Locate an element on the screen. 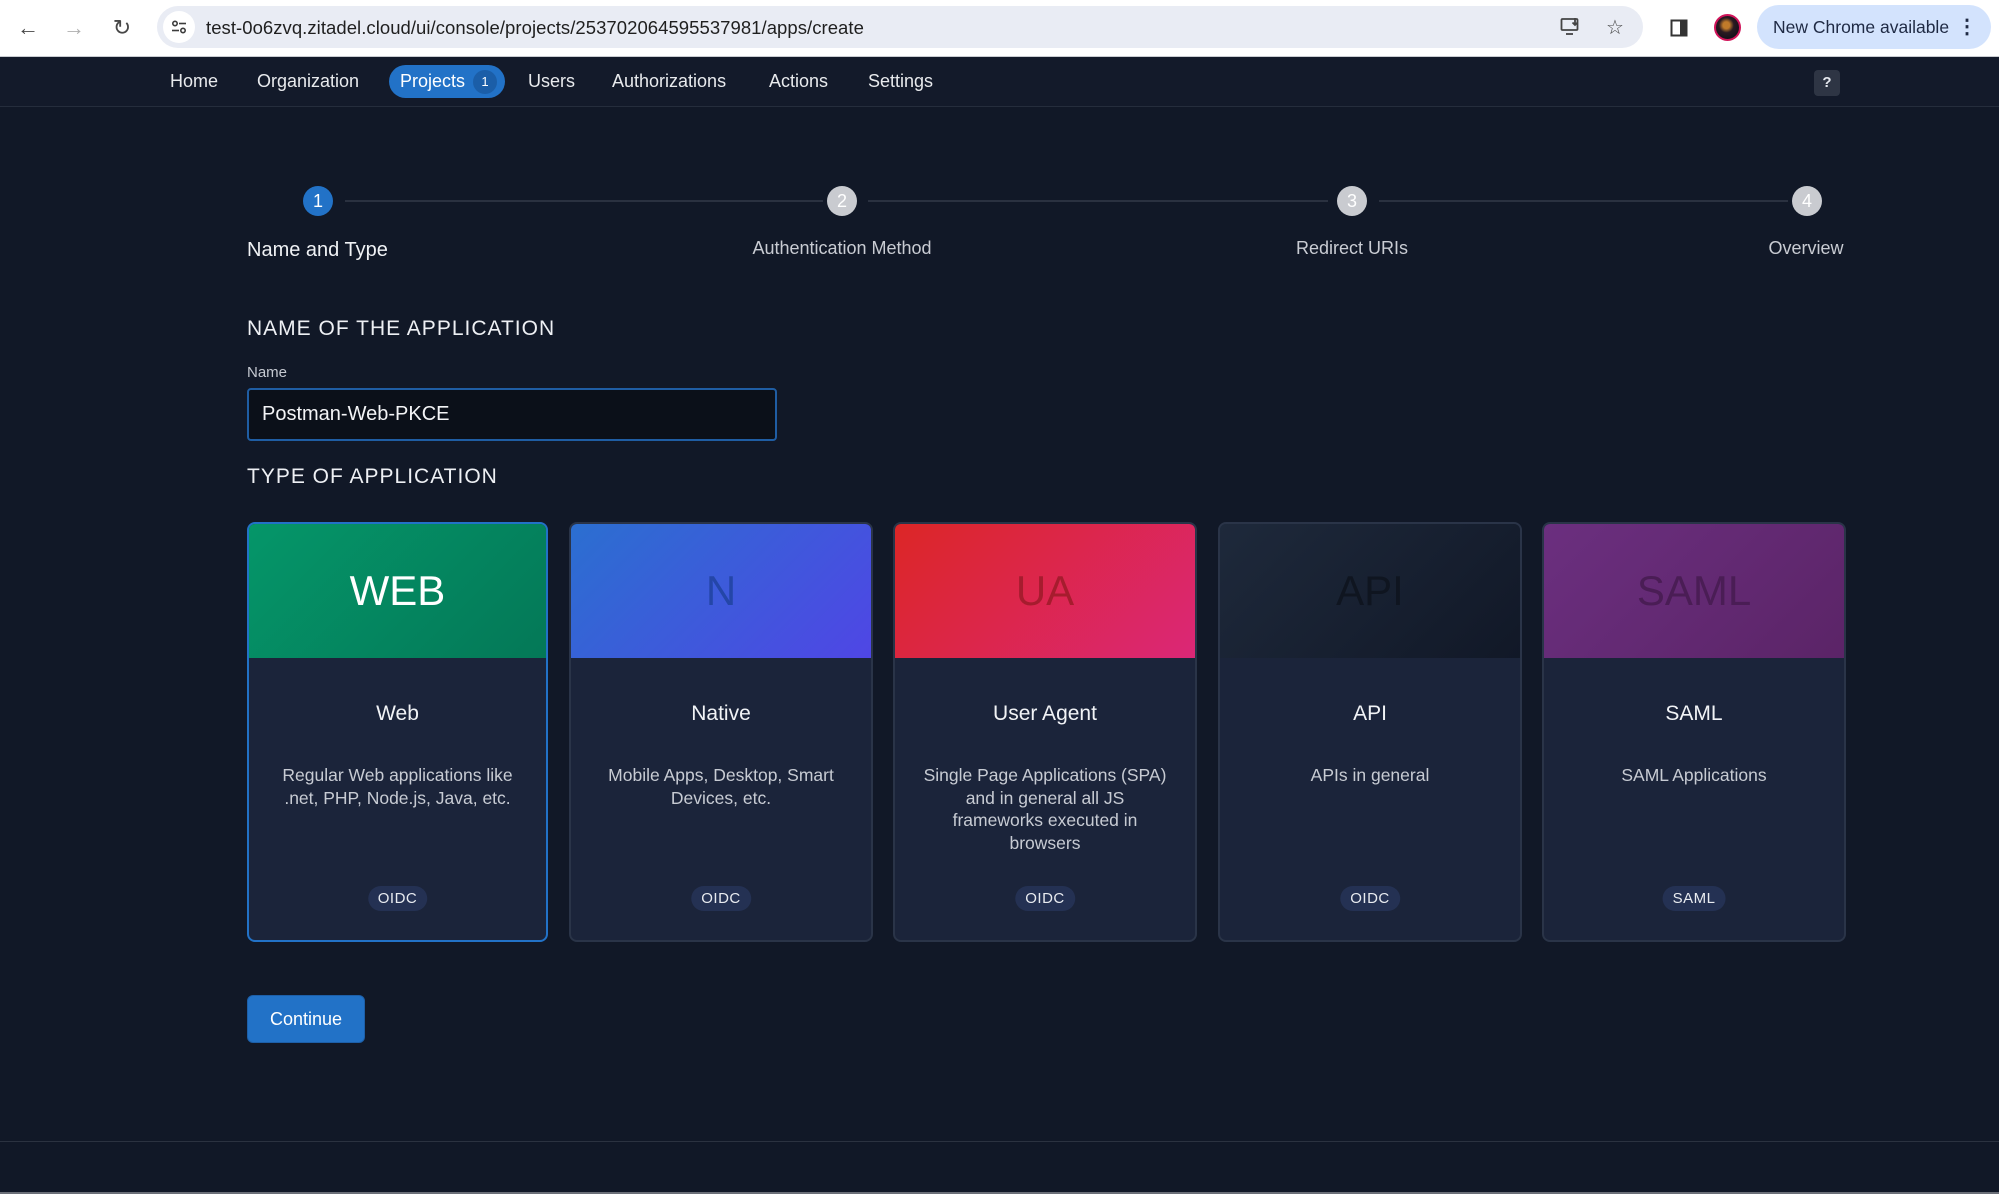 Image resolution: width=1999 pixels, height=1194 pixels. nav-label: Authorizations is located at coordinates (669, 81).